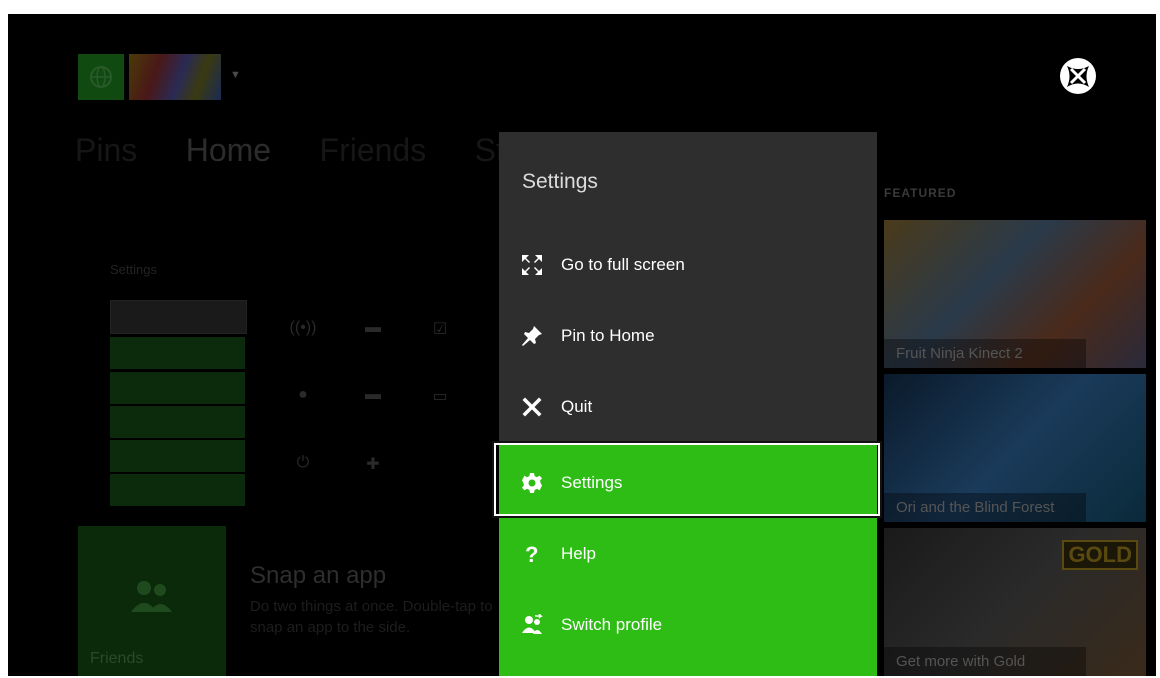 The height and width of the screenshot is (678, 1160). I want to click on menu-item-label: Pin to Home, so click(608, 335).